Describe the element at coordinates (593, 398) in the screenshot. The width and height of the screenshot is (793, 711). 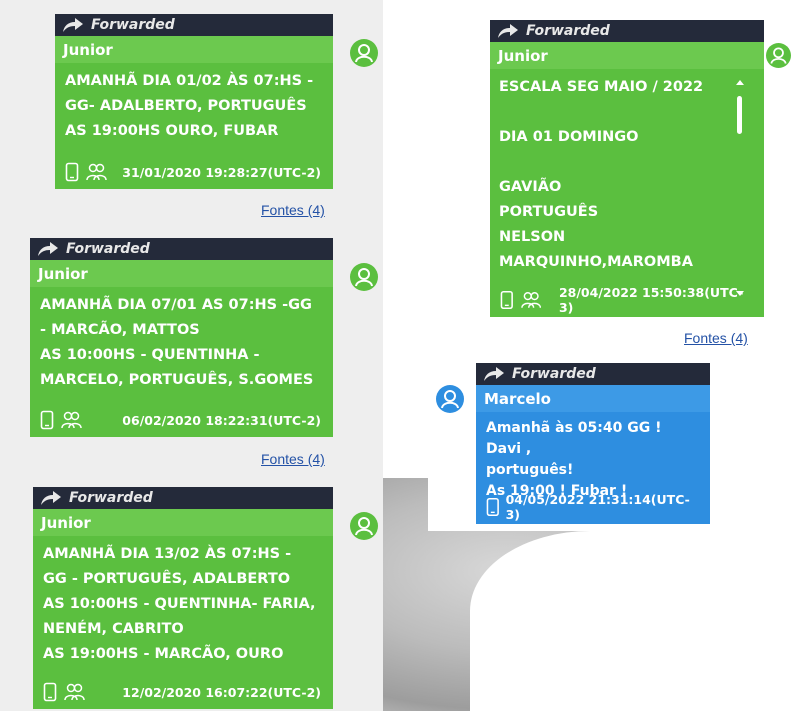
I see `sender-name: Marcelo` at that location.